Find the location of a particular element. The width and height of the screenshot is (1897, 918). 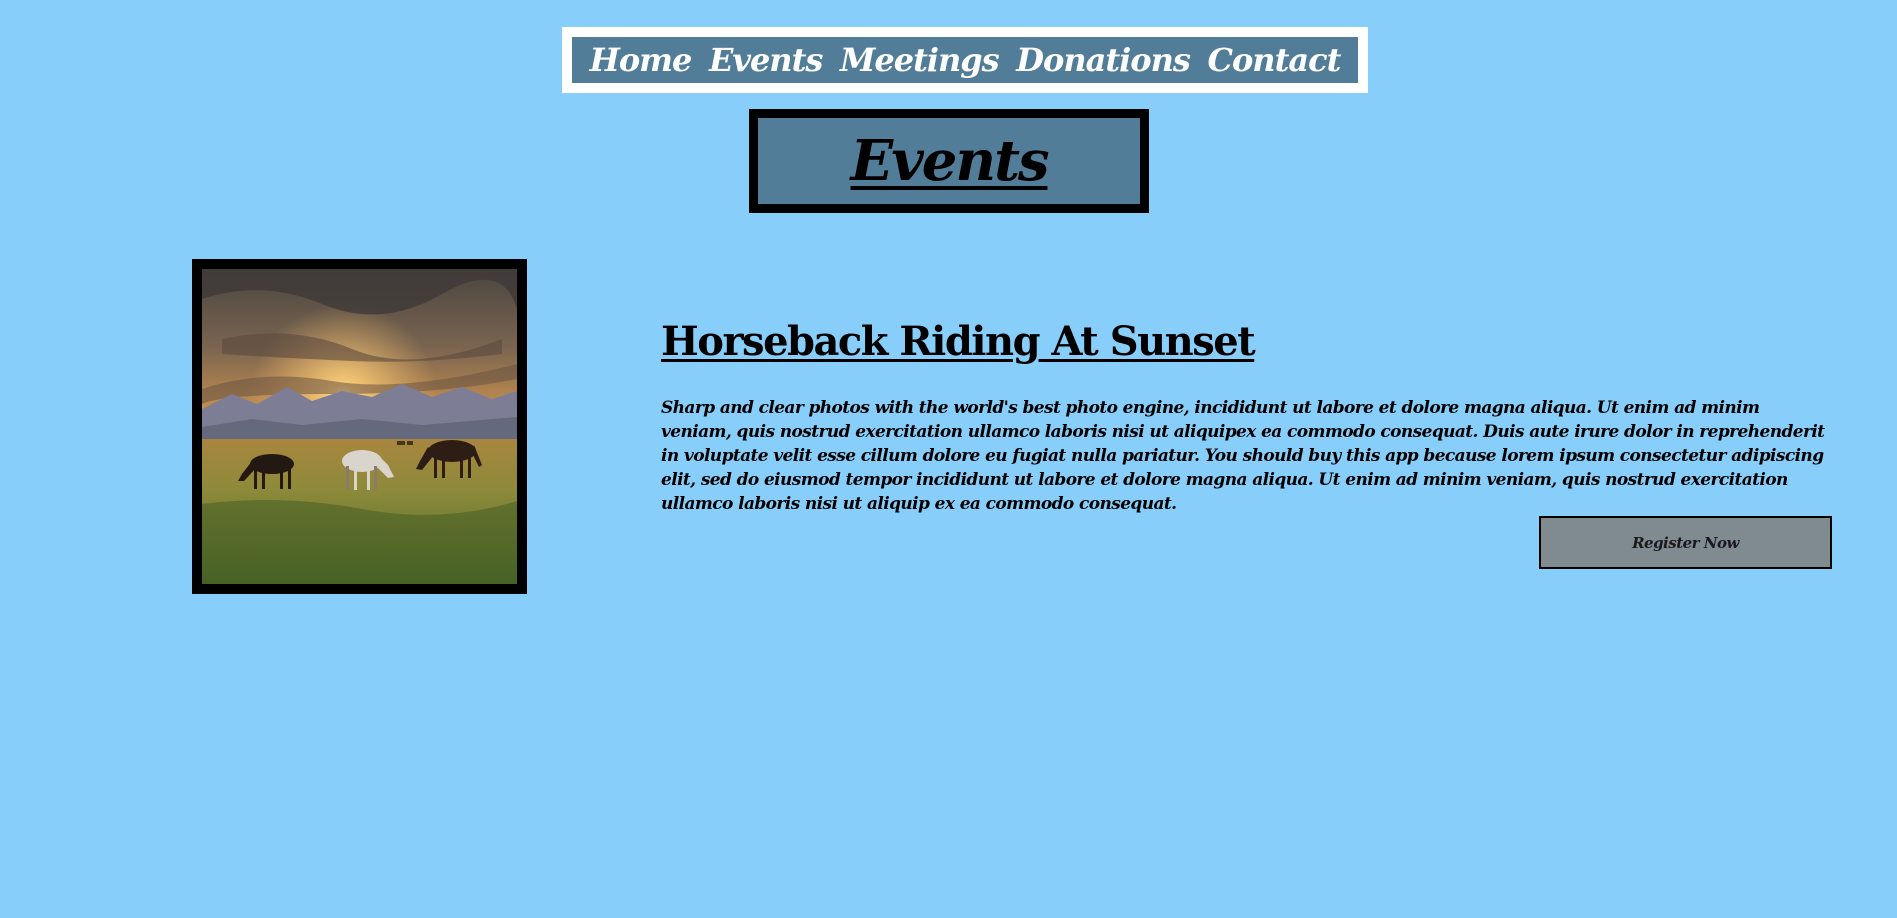

event-photo-image is located at coordinates (359, 426).